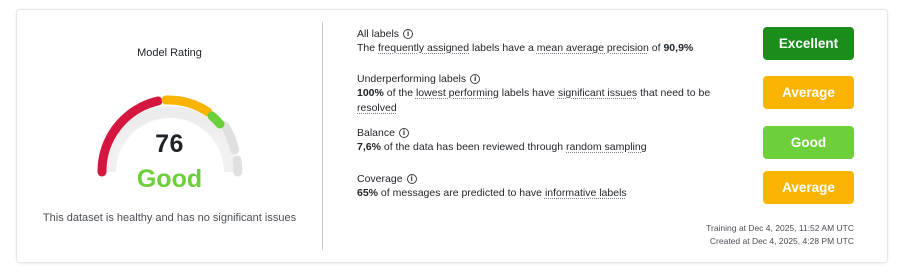 Image resolution: width=900 pixels, height=271 pixels. Describe the element at coordinates (473, 147) in the screenshot. I see `desc-text: of the data has been reviewed through` at that location.